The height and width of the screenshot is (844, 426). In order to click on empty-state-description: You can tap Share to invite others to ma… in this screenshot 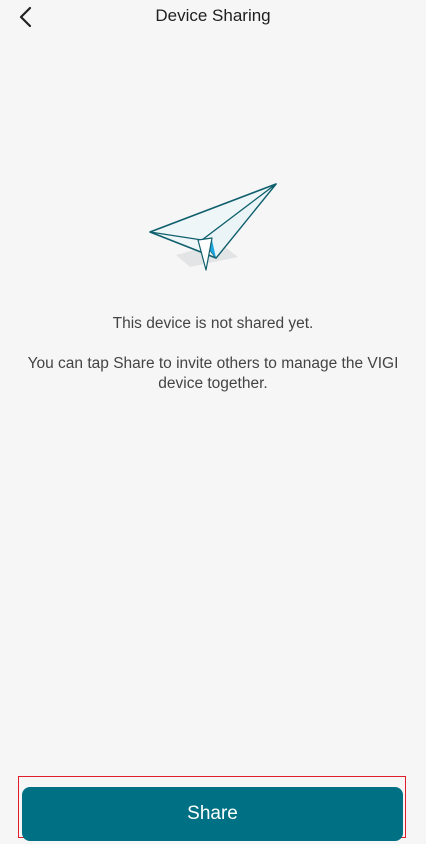, I will do `click(213, 373)`.